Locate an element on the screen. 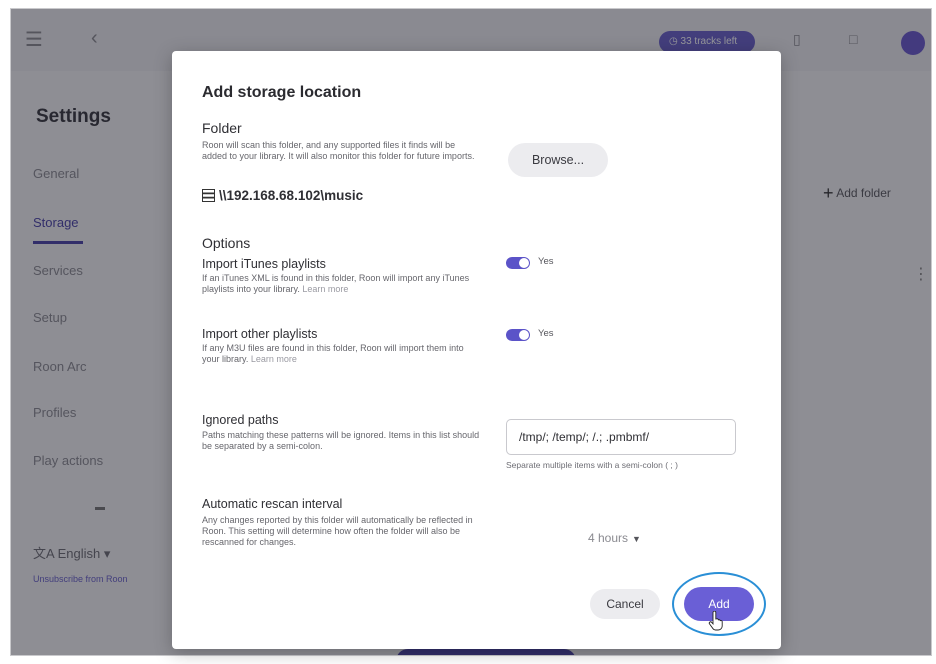  import-itunes-toggle-label: Yes is located at coordinates (546, 261).